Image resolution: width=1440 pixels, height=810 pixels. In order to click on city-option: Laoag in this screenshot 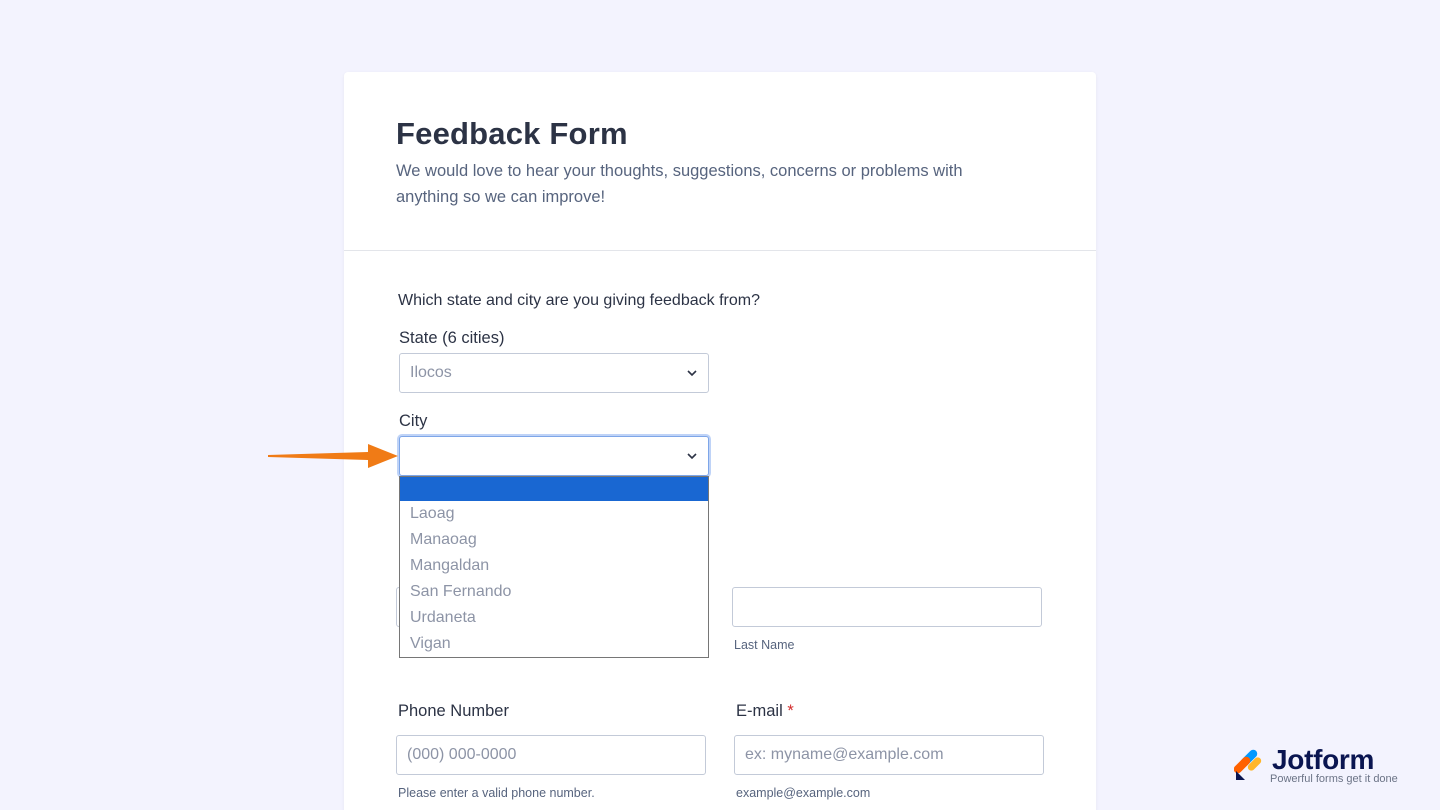, I will do `click(554, 514)`.